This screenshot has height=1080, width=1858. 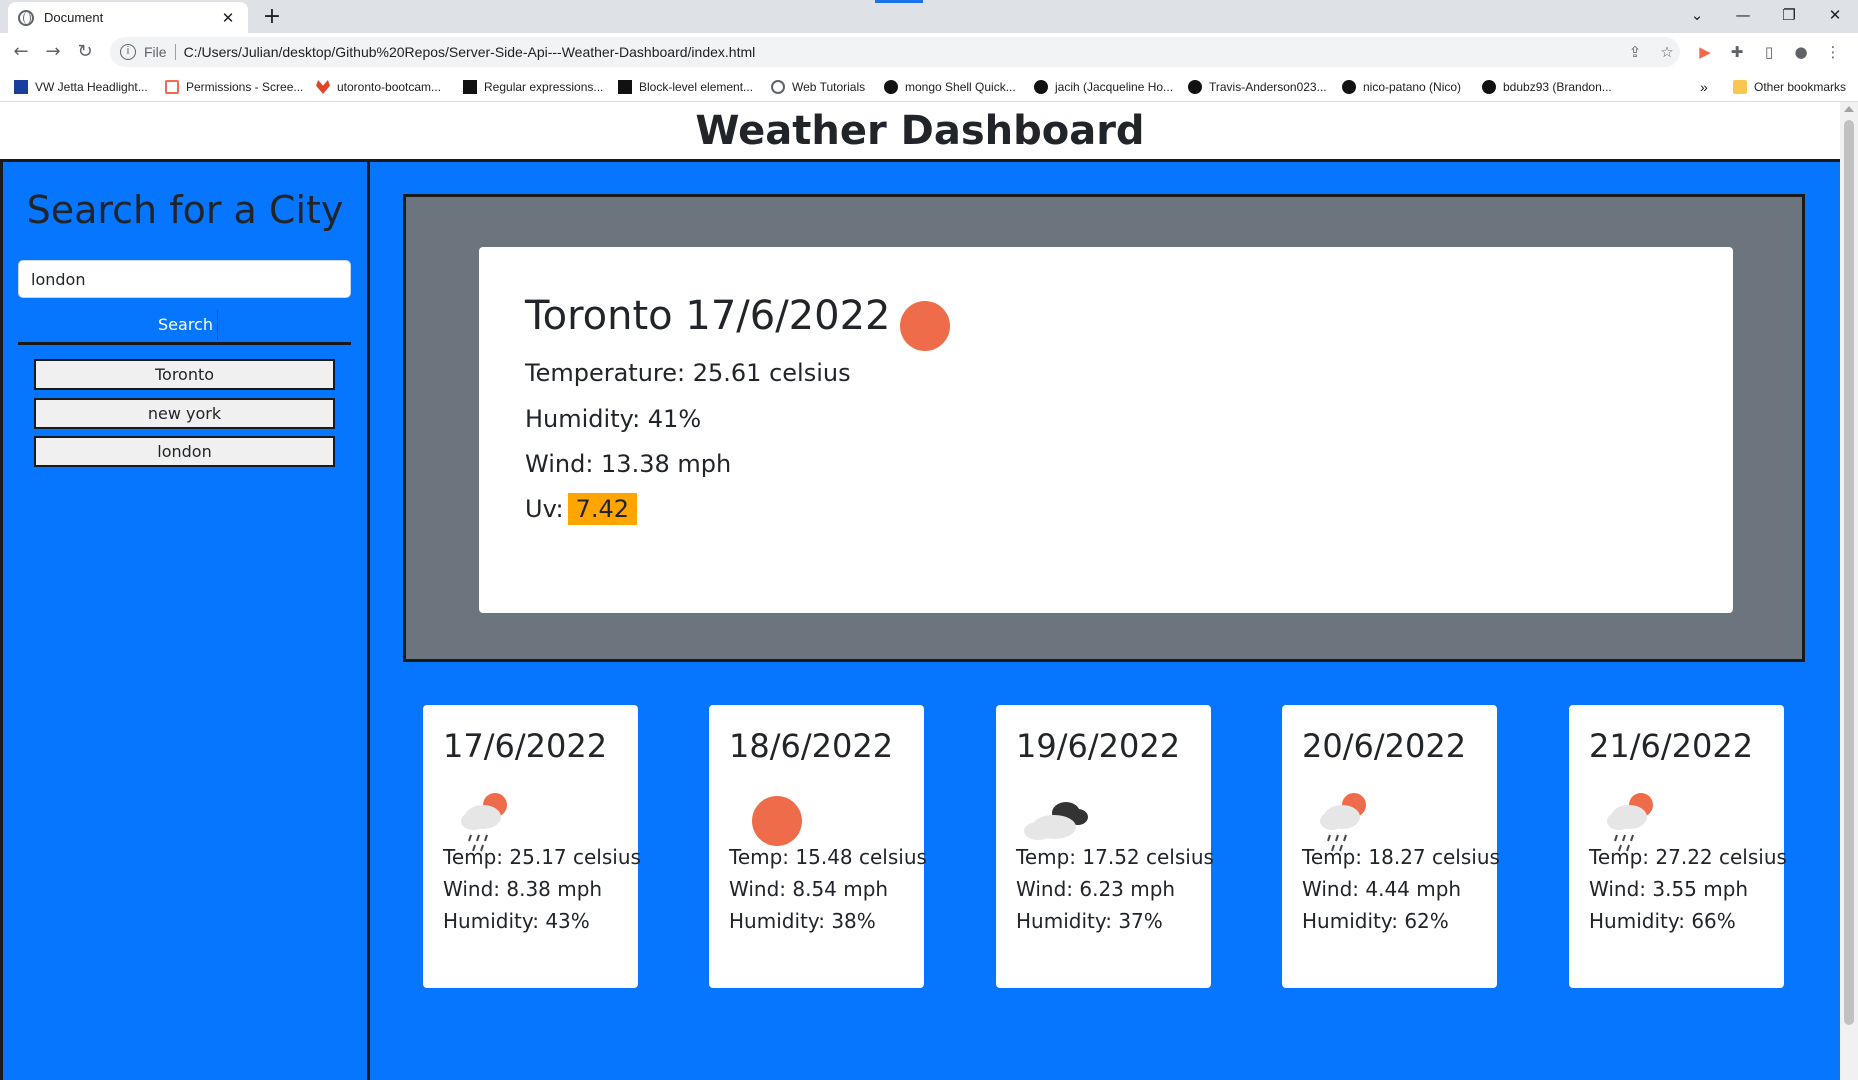 What do you see at coordinates (1849, 109) in the screenshot?
I see `scroll-up-icon` at bounding box center [1849, 109].